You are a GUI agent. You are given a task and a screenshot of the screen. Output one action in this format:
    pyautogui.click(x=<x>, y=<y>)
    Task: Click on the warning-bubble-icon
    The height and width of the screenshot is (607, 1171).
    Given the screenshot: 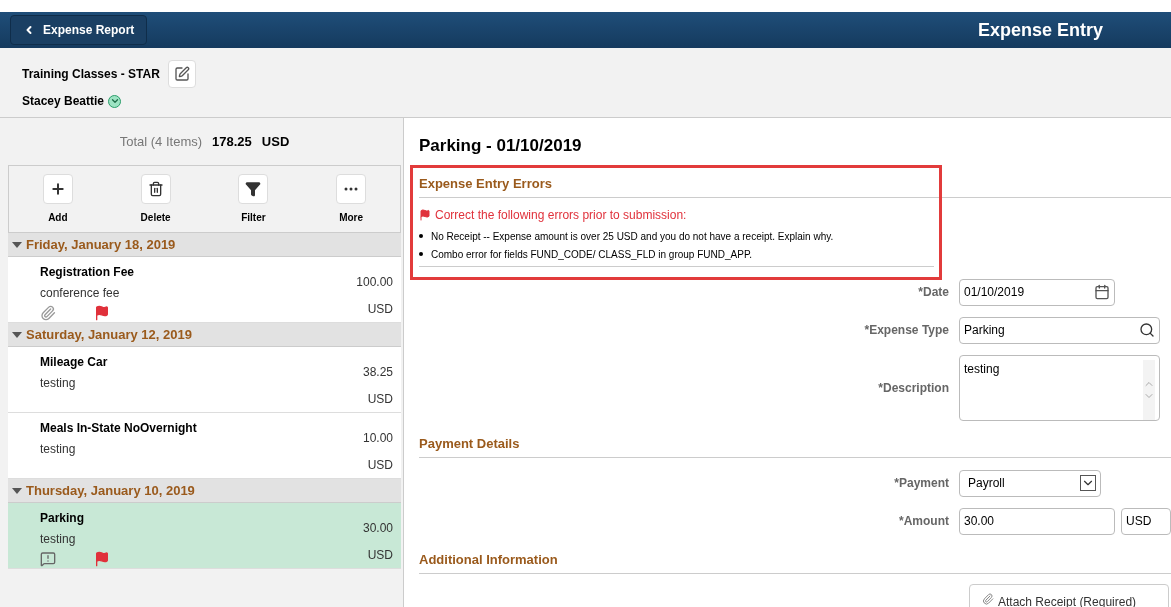 What is the action you would take?
    pyautogui.click(x=48, y=559)
    